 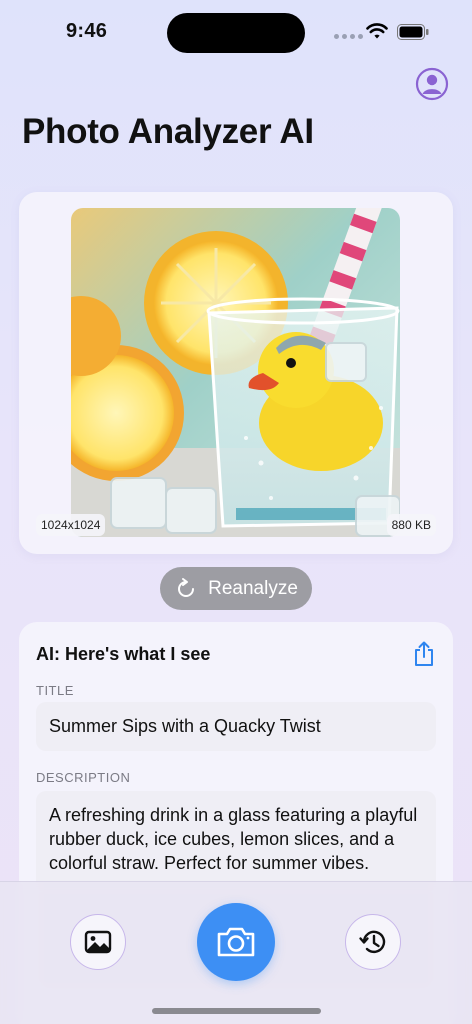 I want to click on cellular-signal-icon, so click(x=348, y=36).